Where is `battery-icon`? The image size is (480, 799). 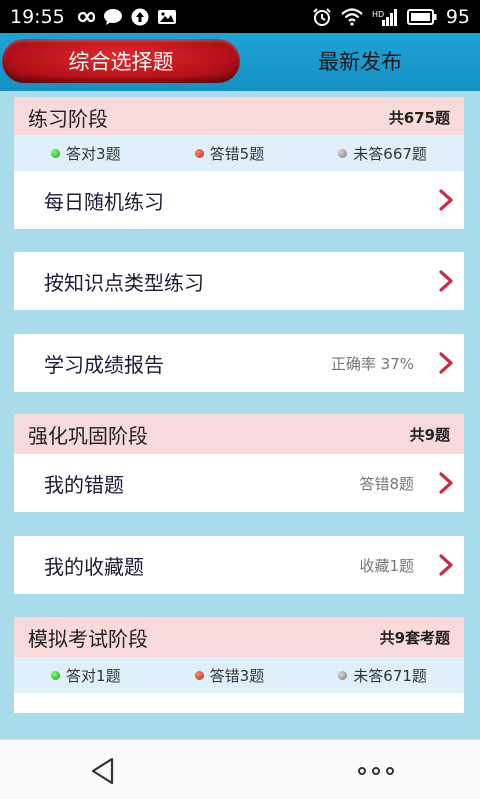
battery-icon is located at coordinates (421, 16).